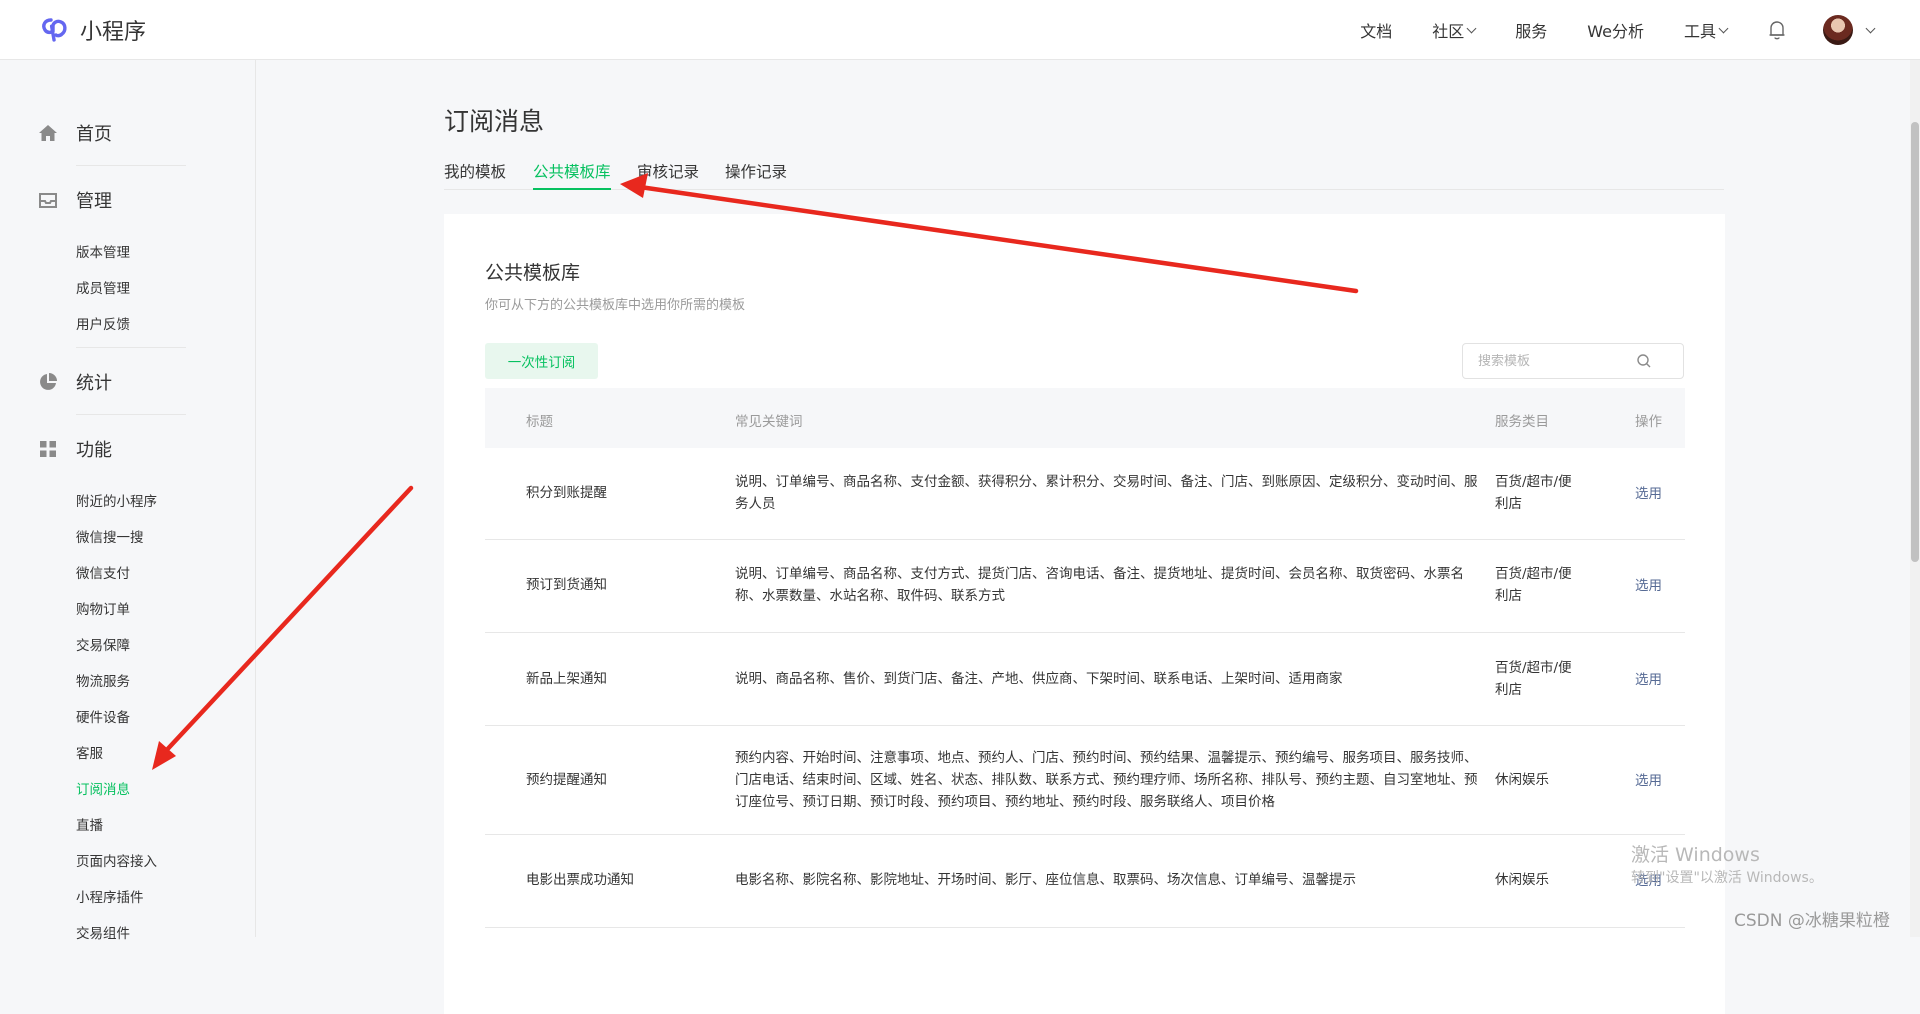 The height and width of the screenshot is (1014, 1920). I want to click on sidebar-subitem-live: 直播, so click(89, 824).